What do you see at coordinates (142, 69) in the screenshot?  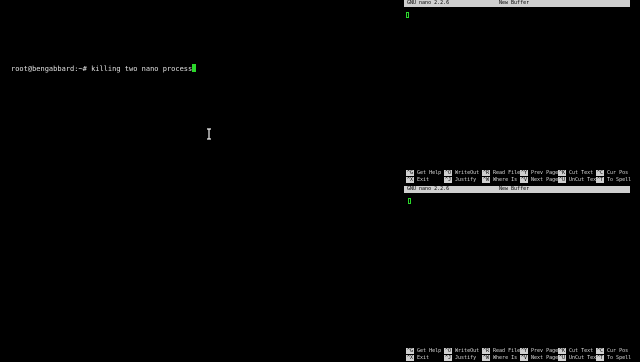 I see `terminal-command-text: killing two nano process` at bounding box center [142, 69].